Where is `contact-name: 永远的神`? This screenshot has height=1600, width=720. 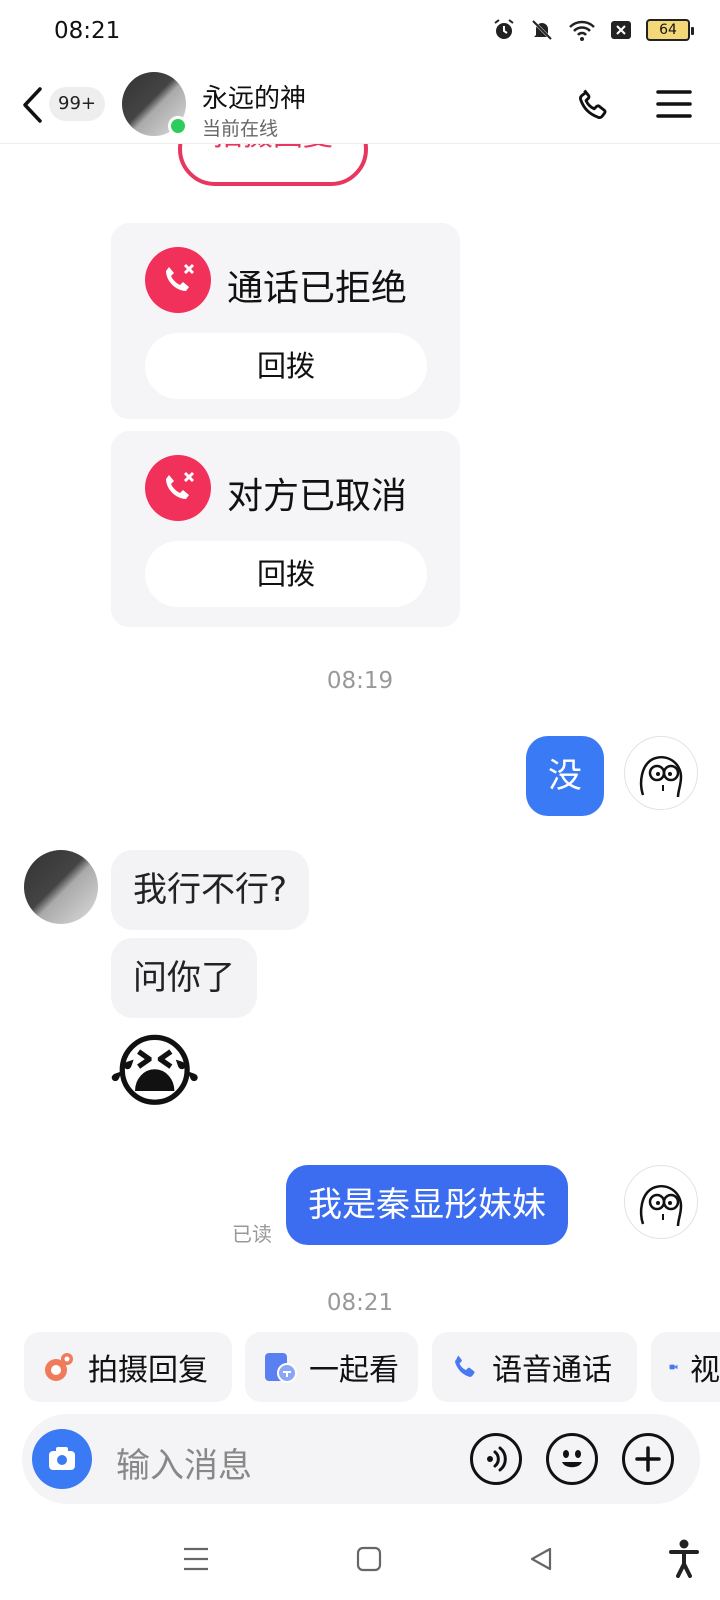 contact-name: 永远的神 is located at coordinates (254, 99).